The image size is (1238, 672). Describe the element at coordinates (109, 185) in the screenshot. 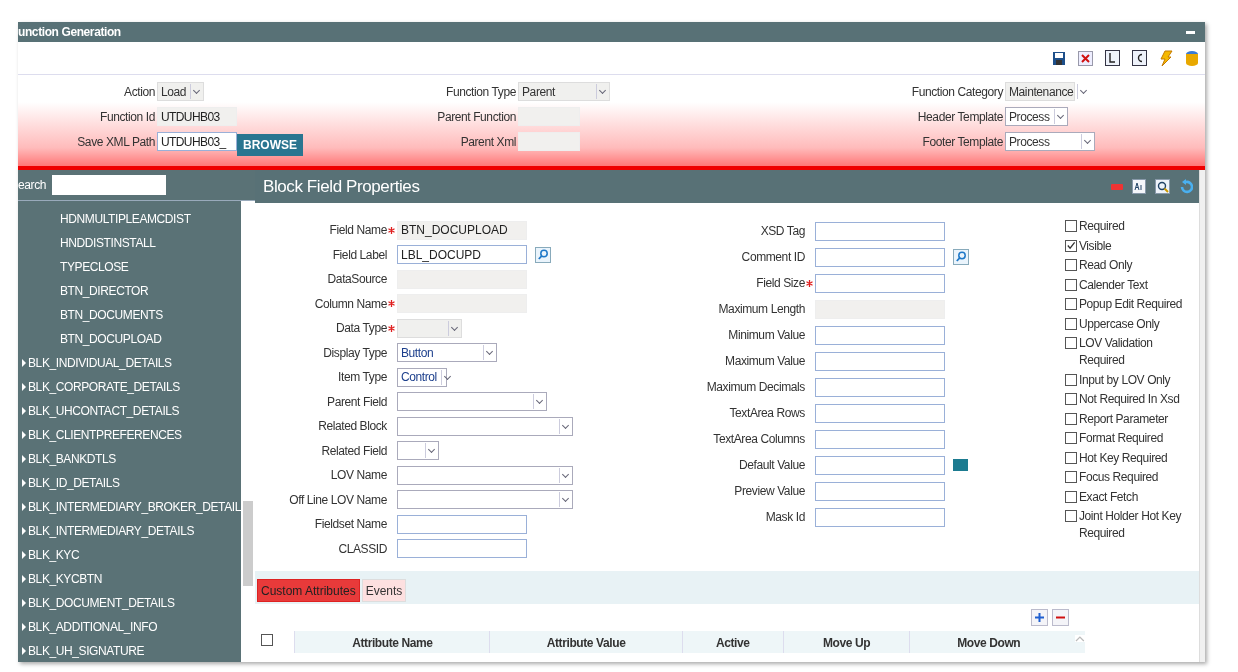

I see `search-field` at that location.